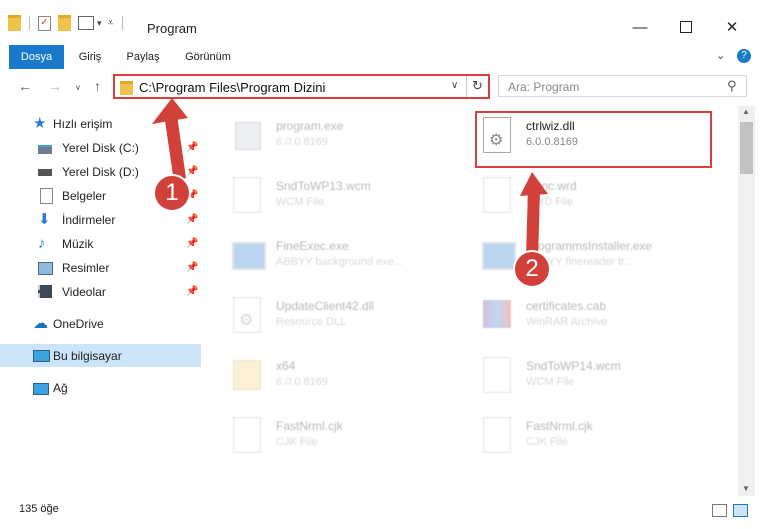 Image resolution: width=769 pixels, height=529 pixels. I want to click on sidebar-item-label: Hızlı erişim, so click(83, 123).